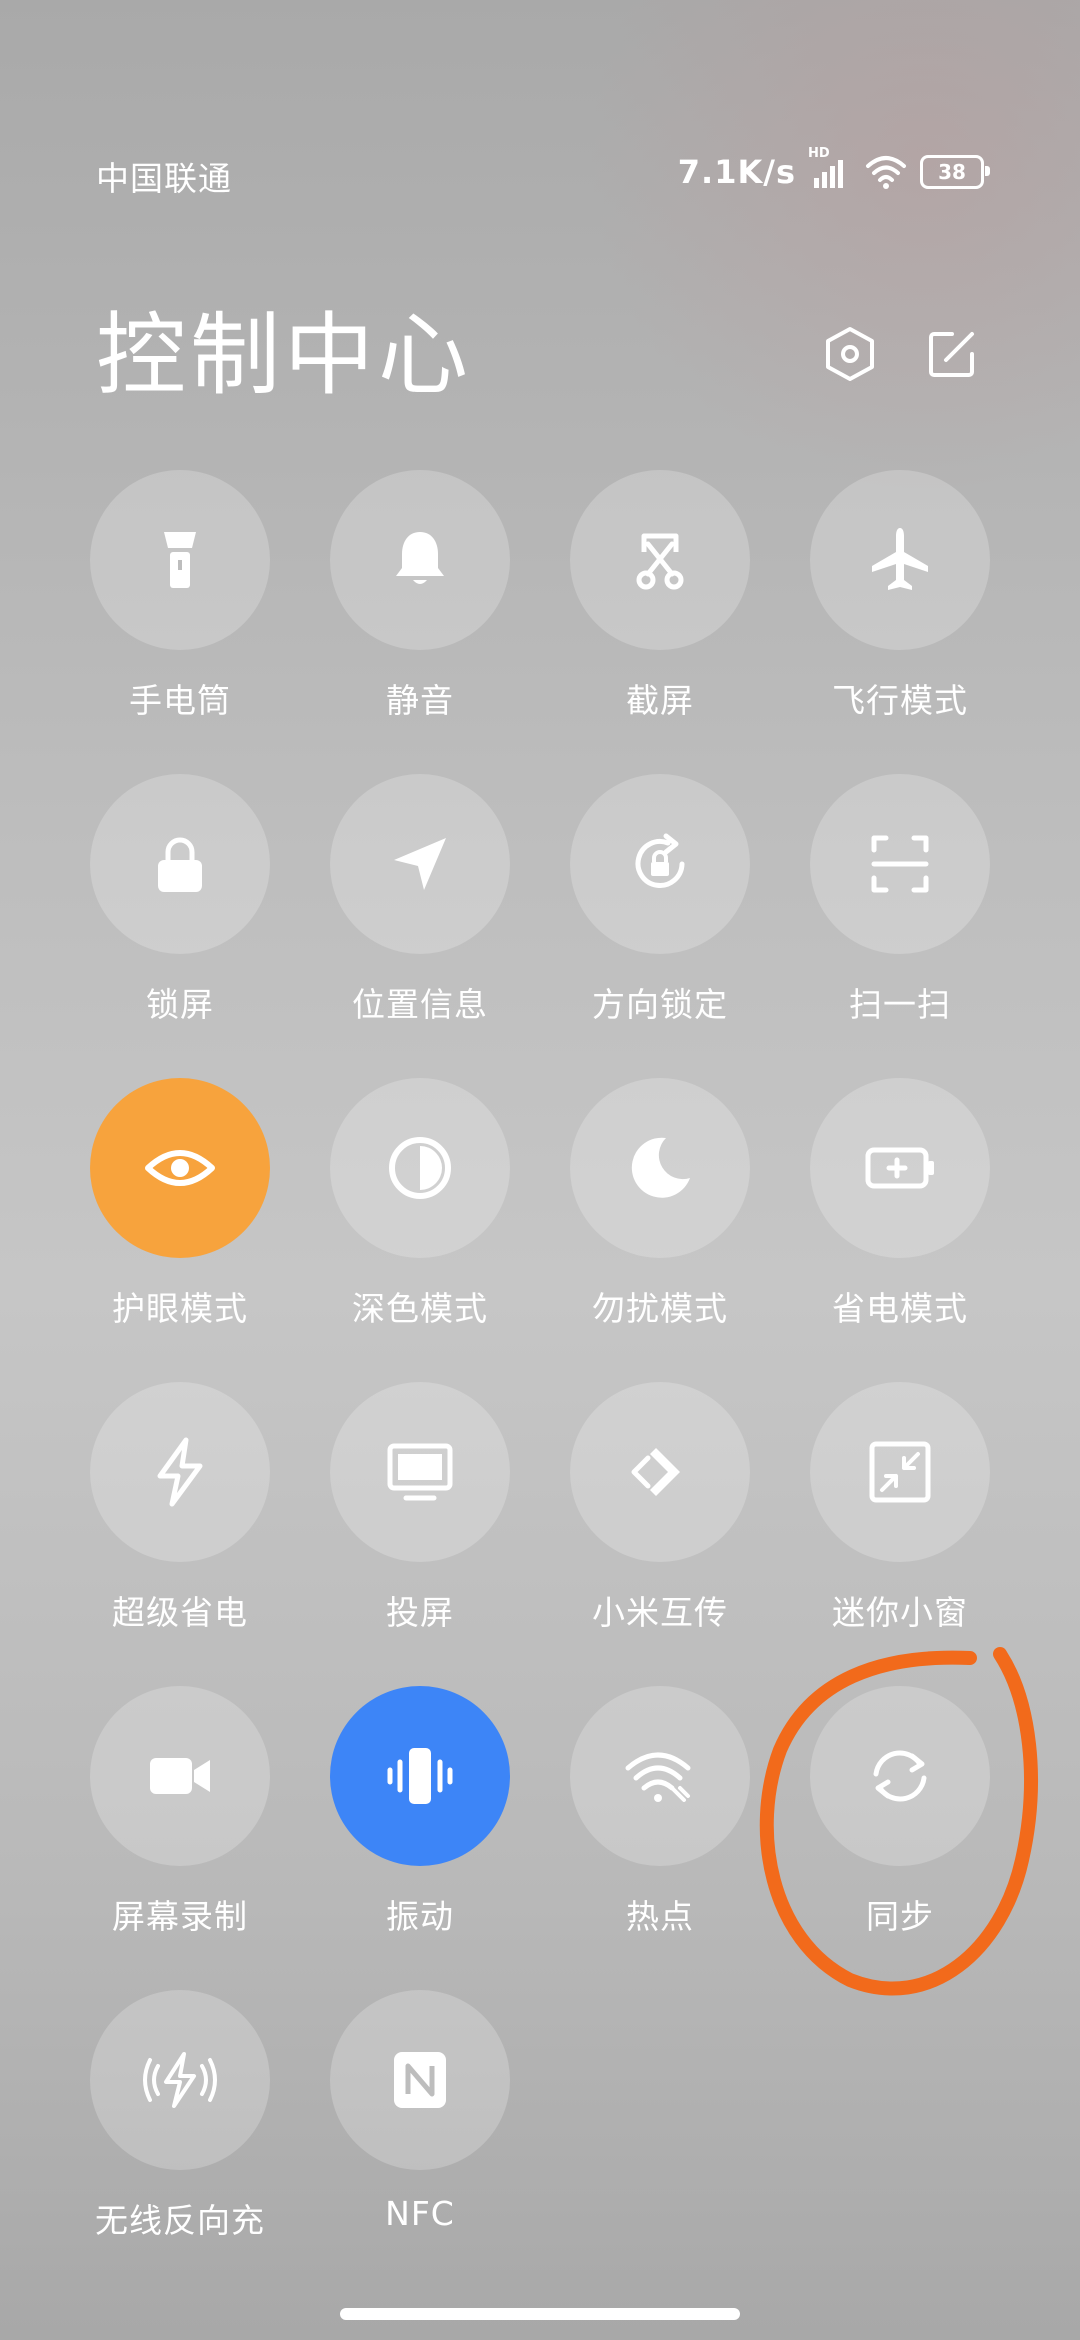  I want to click on location-arrow-icon, so click(420, 864).